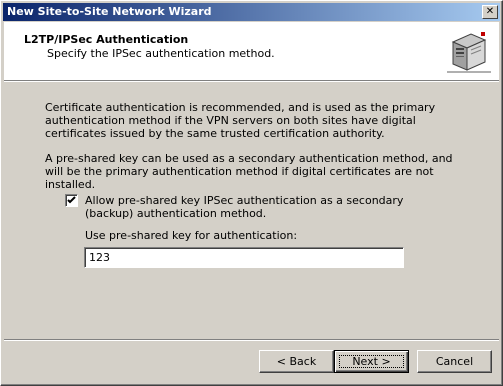  I want to click on close-icon: ✕, so click(490, 11).